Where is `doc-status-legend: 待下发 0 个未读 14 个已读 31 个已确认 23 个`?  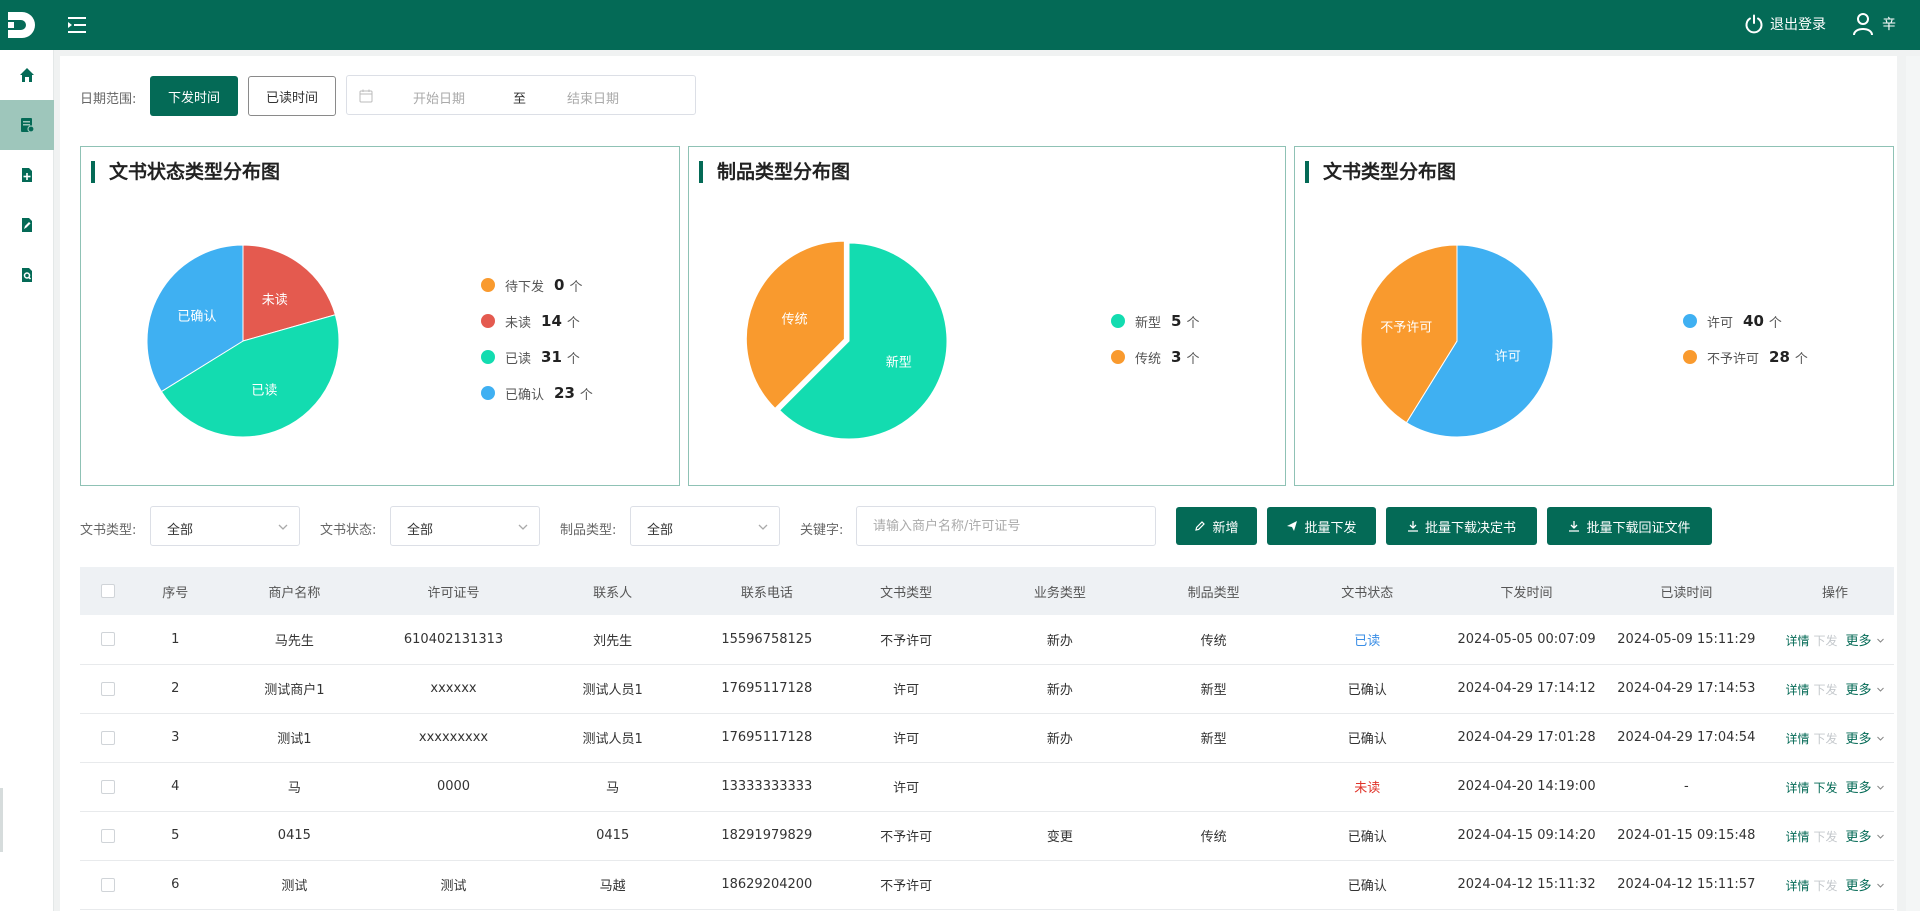 doc-status-legend: 待下发 0 个未读 14 个已读 31 个已确认 23 个 is located at coordinates (537, 339).